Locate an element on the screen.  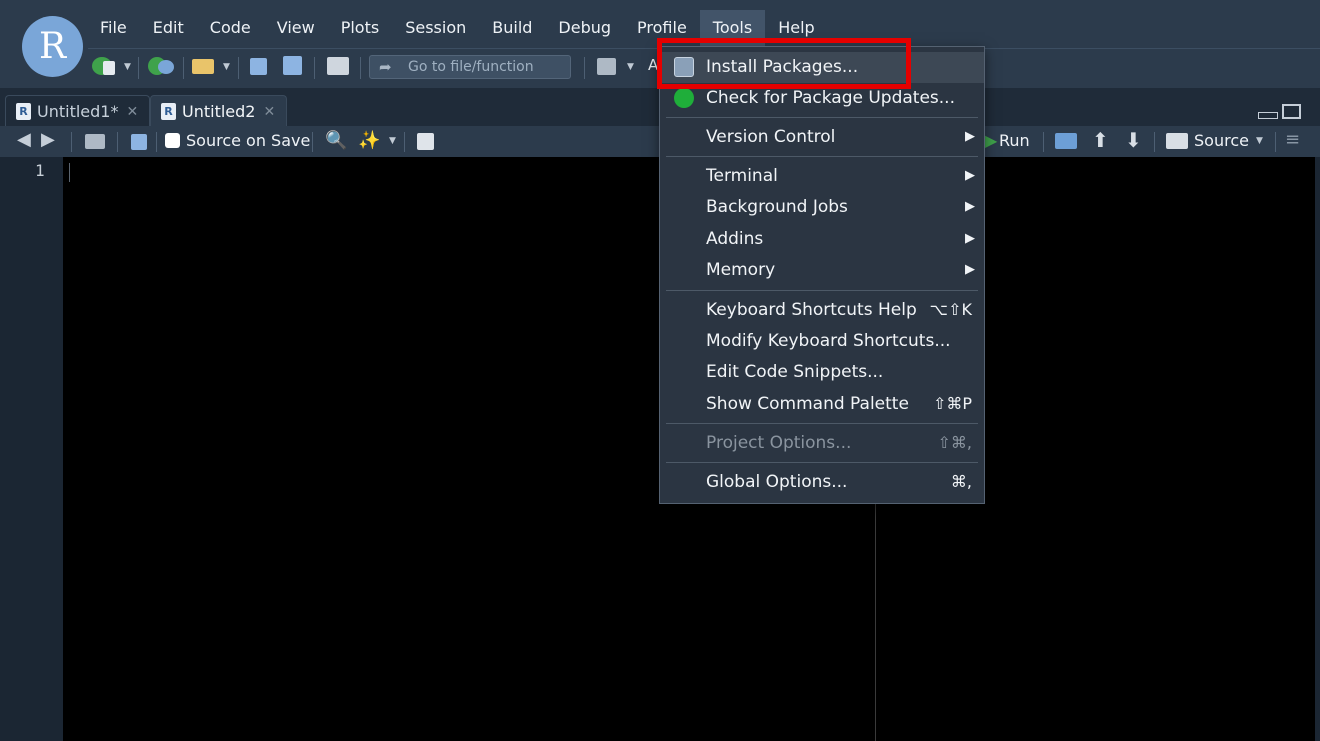
menu-session: Session is located at coordinates (435, 28).